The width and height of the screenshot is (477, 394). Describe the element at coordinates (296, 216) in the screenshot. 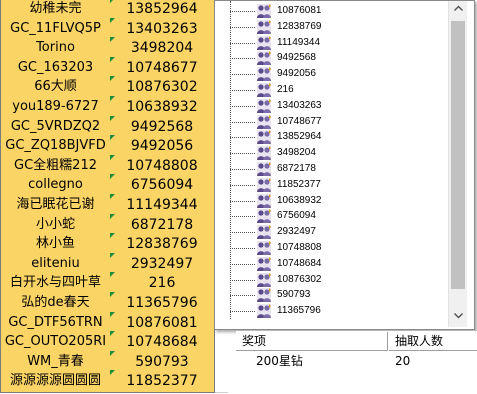

I see `tree-item-label: 6756094` at that location.